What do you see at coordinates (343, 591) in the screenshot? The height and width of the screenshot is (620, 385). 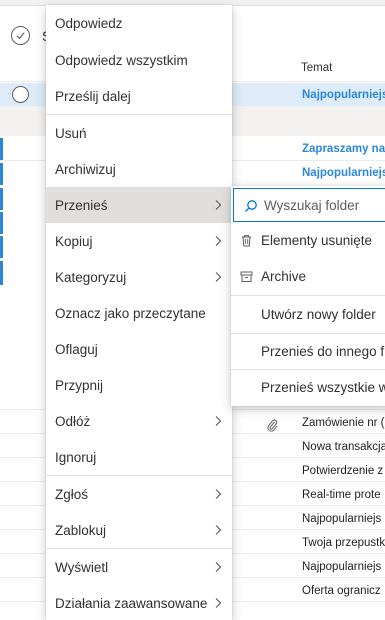 I see `row-subject: Oferta ogranicz` at bounding box center [343, 591].